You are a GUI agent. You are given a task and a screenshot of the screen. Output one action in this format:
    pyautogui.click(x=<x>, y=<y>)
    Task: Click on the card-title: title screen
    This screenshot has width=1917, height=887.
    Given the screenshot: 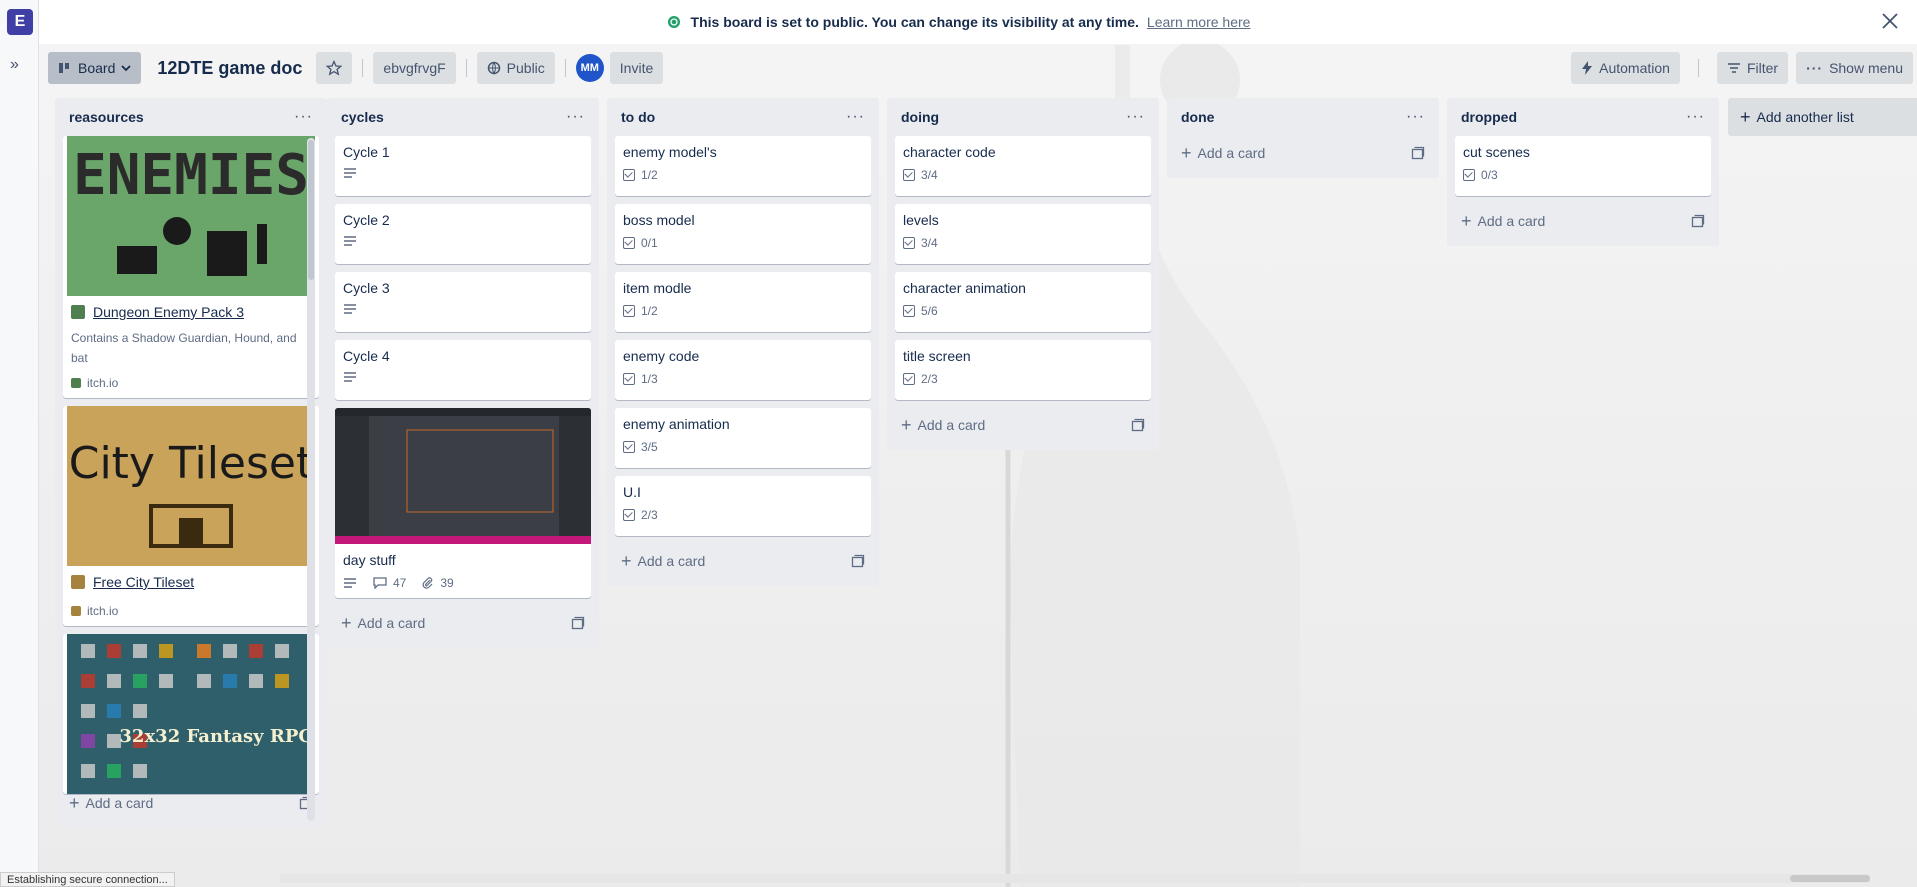 What is the action you would take?
    pyautogui.click(x=937, y=356)
    